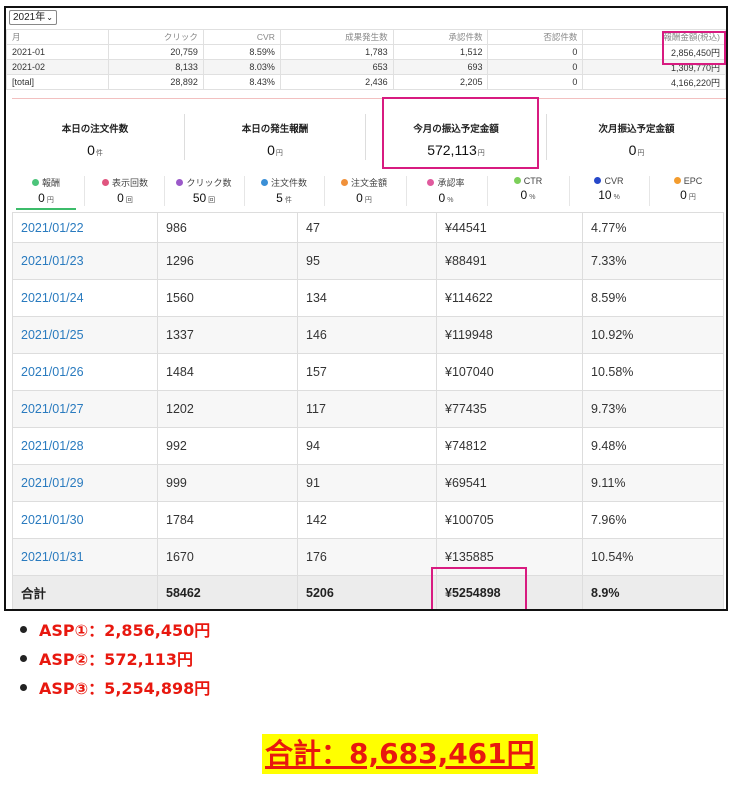  I want to click on cell: ¥100705, so click(509, 520).